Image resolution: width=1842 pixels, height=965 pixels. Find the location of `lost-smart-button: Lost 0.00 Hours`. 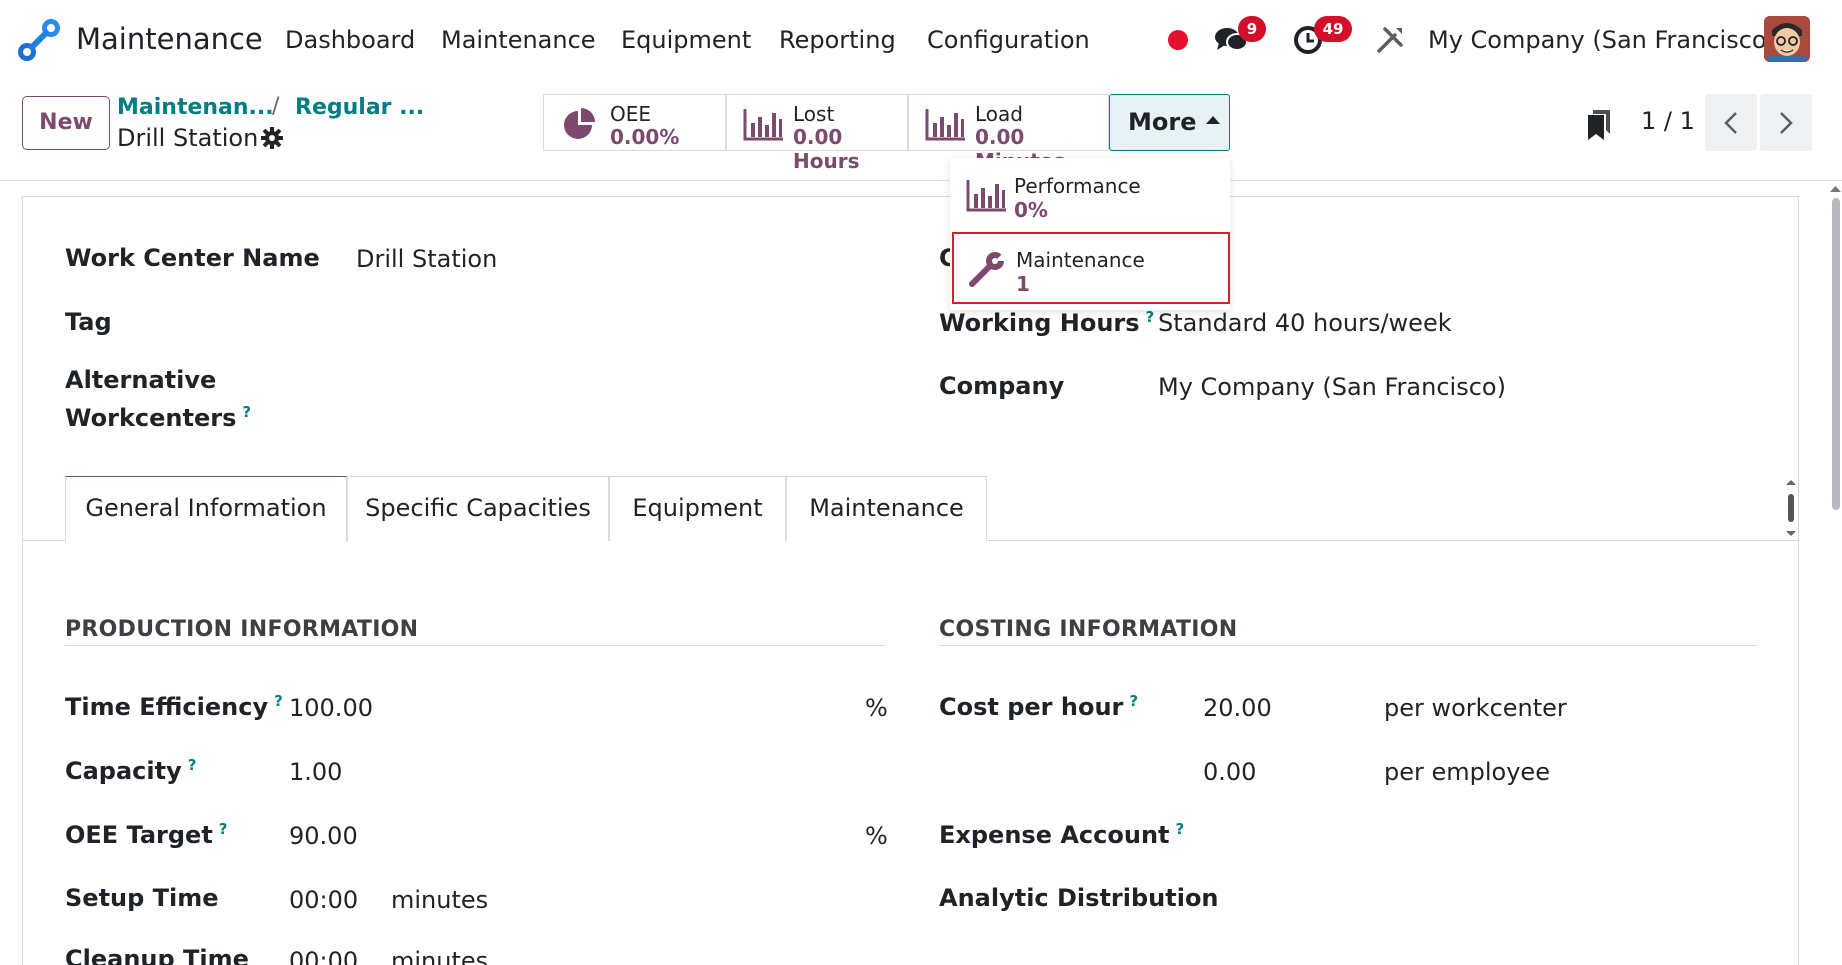

lost-smart-button: Lost 0.00 Hours is located at coordinates (817, 133).